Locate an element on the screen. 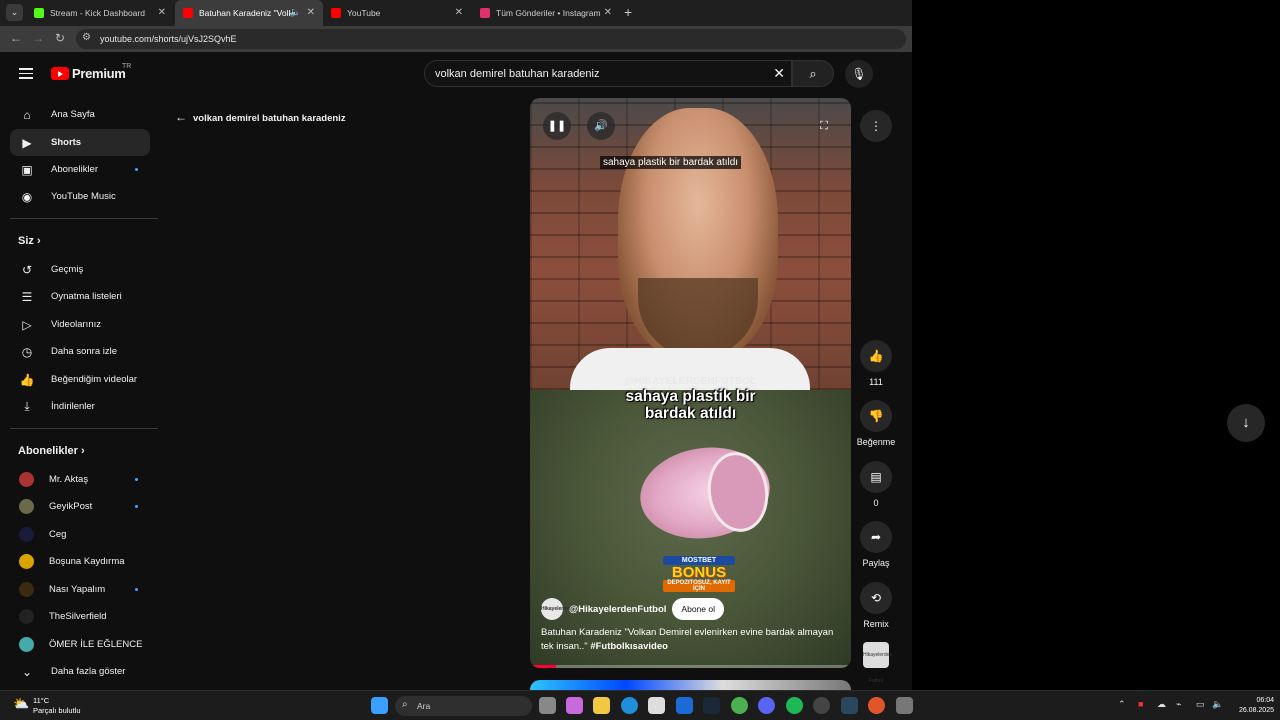  sidebar-channel-item: Mr. Aktaş is located at coordinates (80, 479).